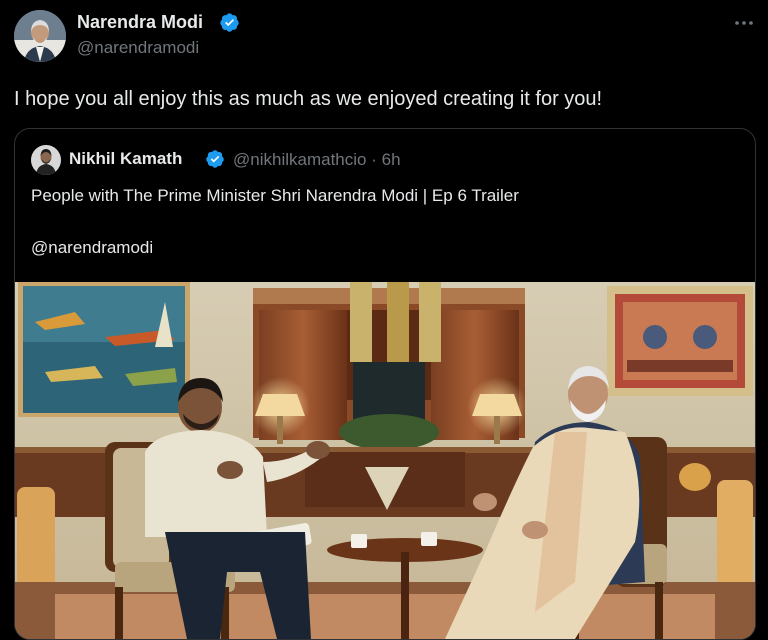  Describe the element at coordinates (125, 159) in the screenshot. I see `quoted-author-name: Nikhil Kamath` at that location.